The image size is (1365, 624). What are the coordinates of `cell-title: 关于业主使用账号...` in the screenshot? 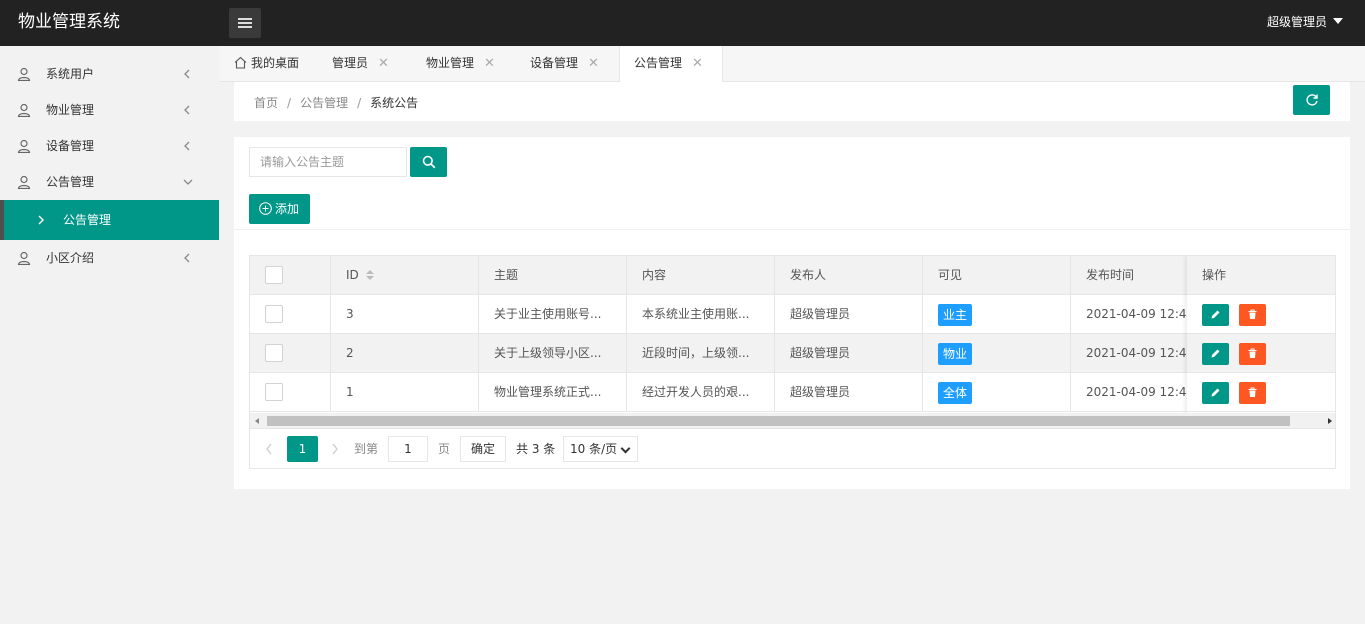 It's located at (553, 314).